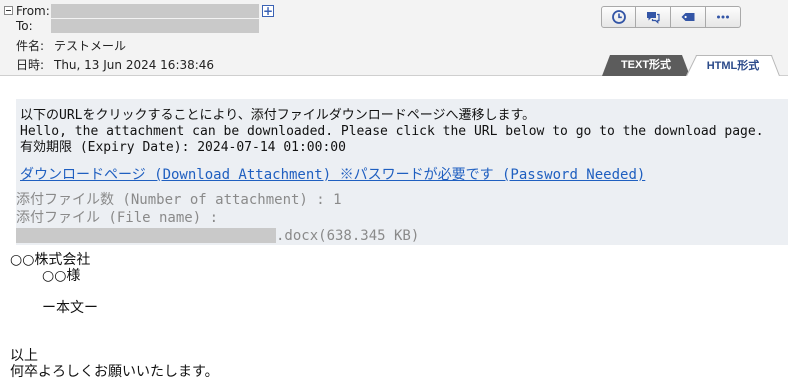 Image resolution: width=788 pixels, height=388 pixels. Describe the element at coordinates (268, 11) in the screenshot. I see `expand-recipients-button: +` at that location.